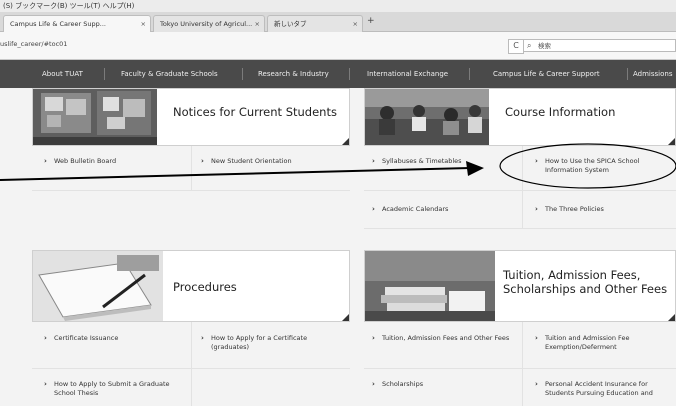  Describe the element at coordinates (235, 174) in the screenshot. I see `annotation-arrow-line` at that location.